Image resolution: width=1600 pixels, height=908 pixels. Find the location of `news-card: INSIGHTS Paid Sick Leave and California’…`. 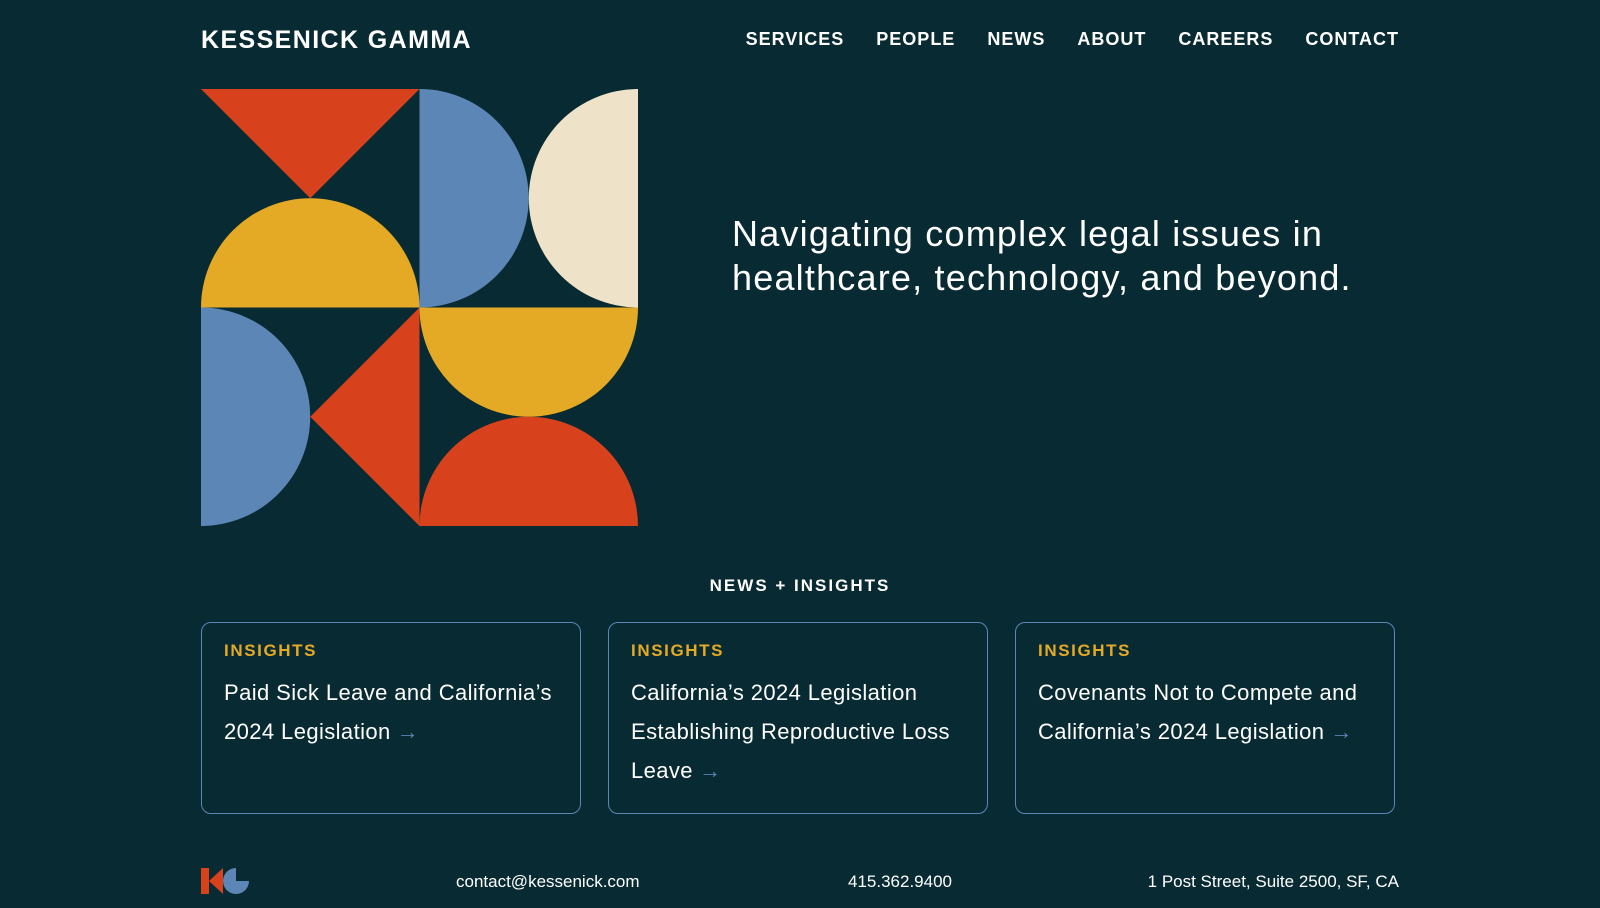

news-card: INSIGHTS Paid Sick Leave and California’… is located at coordinates (391, 718).